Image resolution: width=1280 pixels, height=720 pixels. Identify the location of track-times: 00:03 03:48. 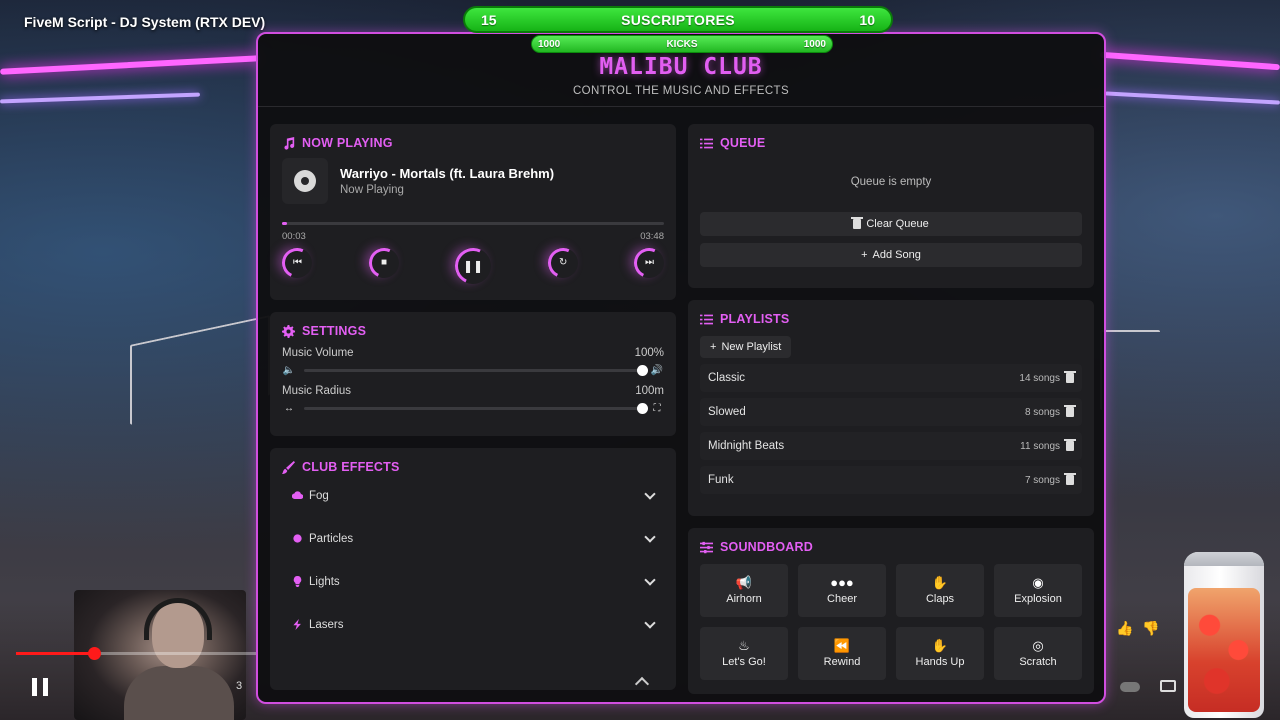
(473, 236).